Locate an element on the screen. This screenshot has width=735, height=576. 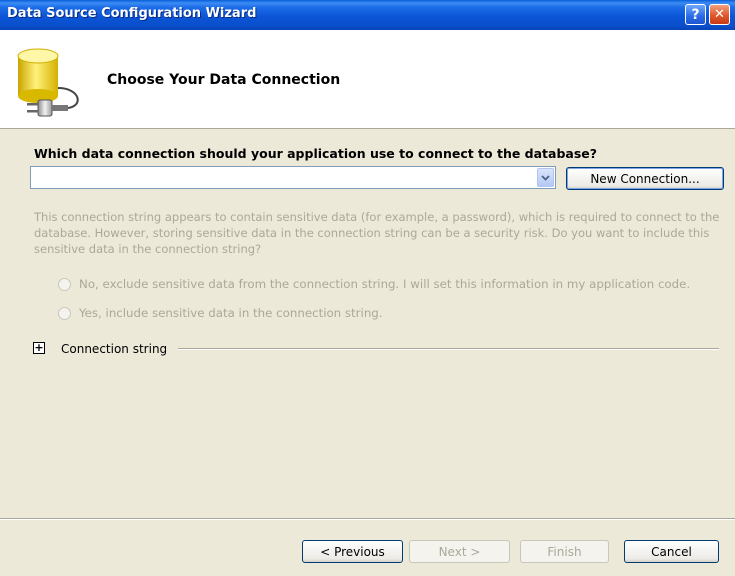
connection-string-label: Connection string is located at coordinates (114, 349).